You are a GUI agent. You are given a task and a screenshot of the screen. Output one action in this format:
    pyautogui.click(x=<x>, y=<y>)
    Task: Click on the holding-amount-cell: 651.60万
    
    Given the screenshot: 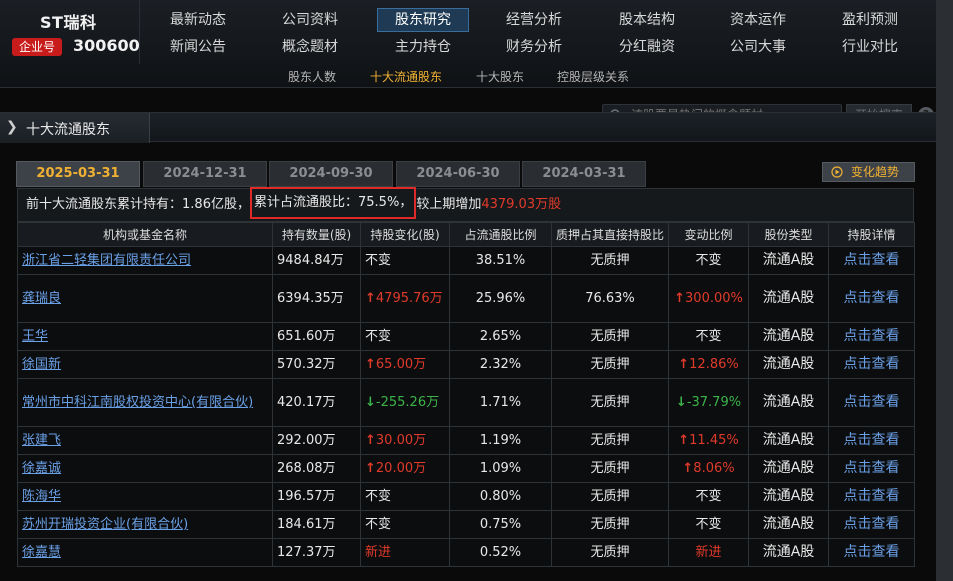 What is the action you would take?
    pyautogui.click(x=316, y=336)
    